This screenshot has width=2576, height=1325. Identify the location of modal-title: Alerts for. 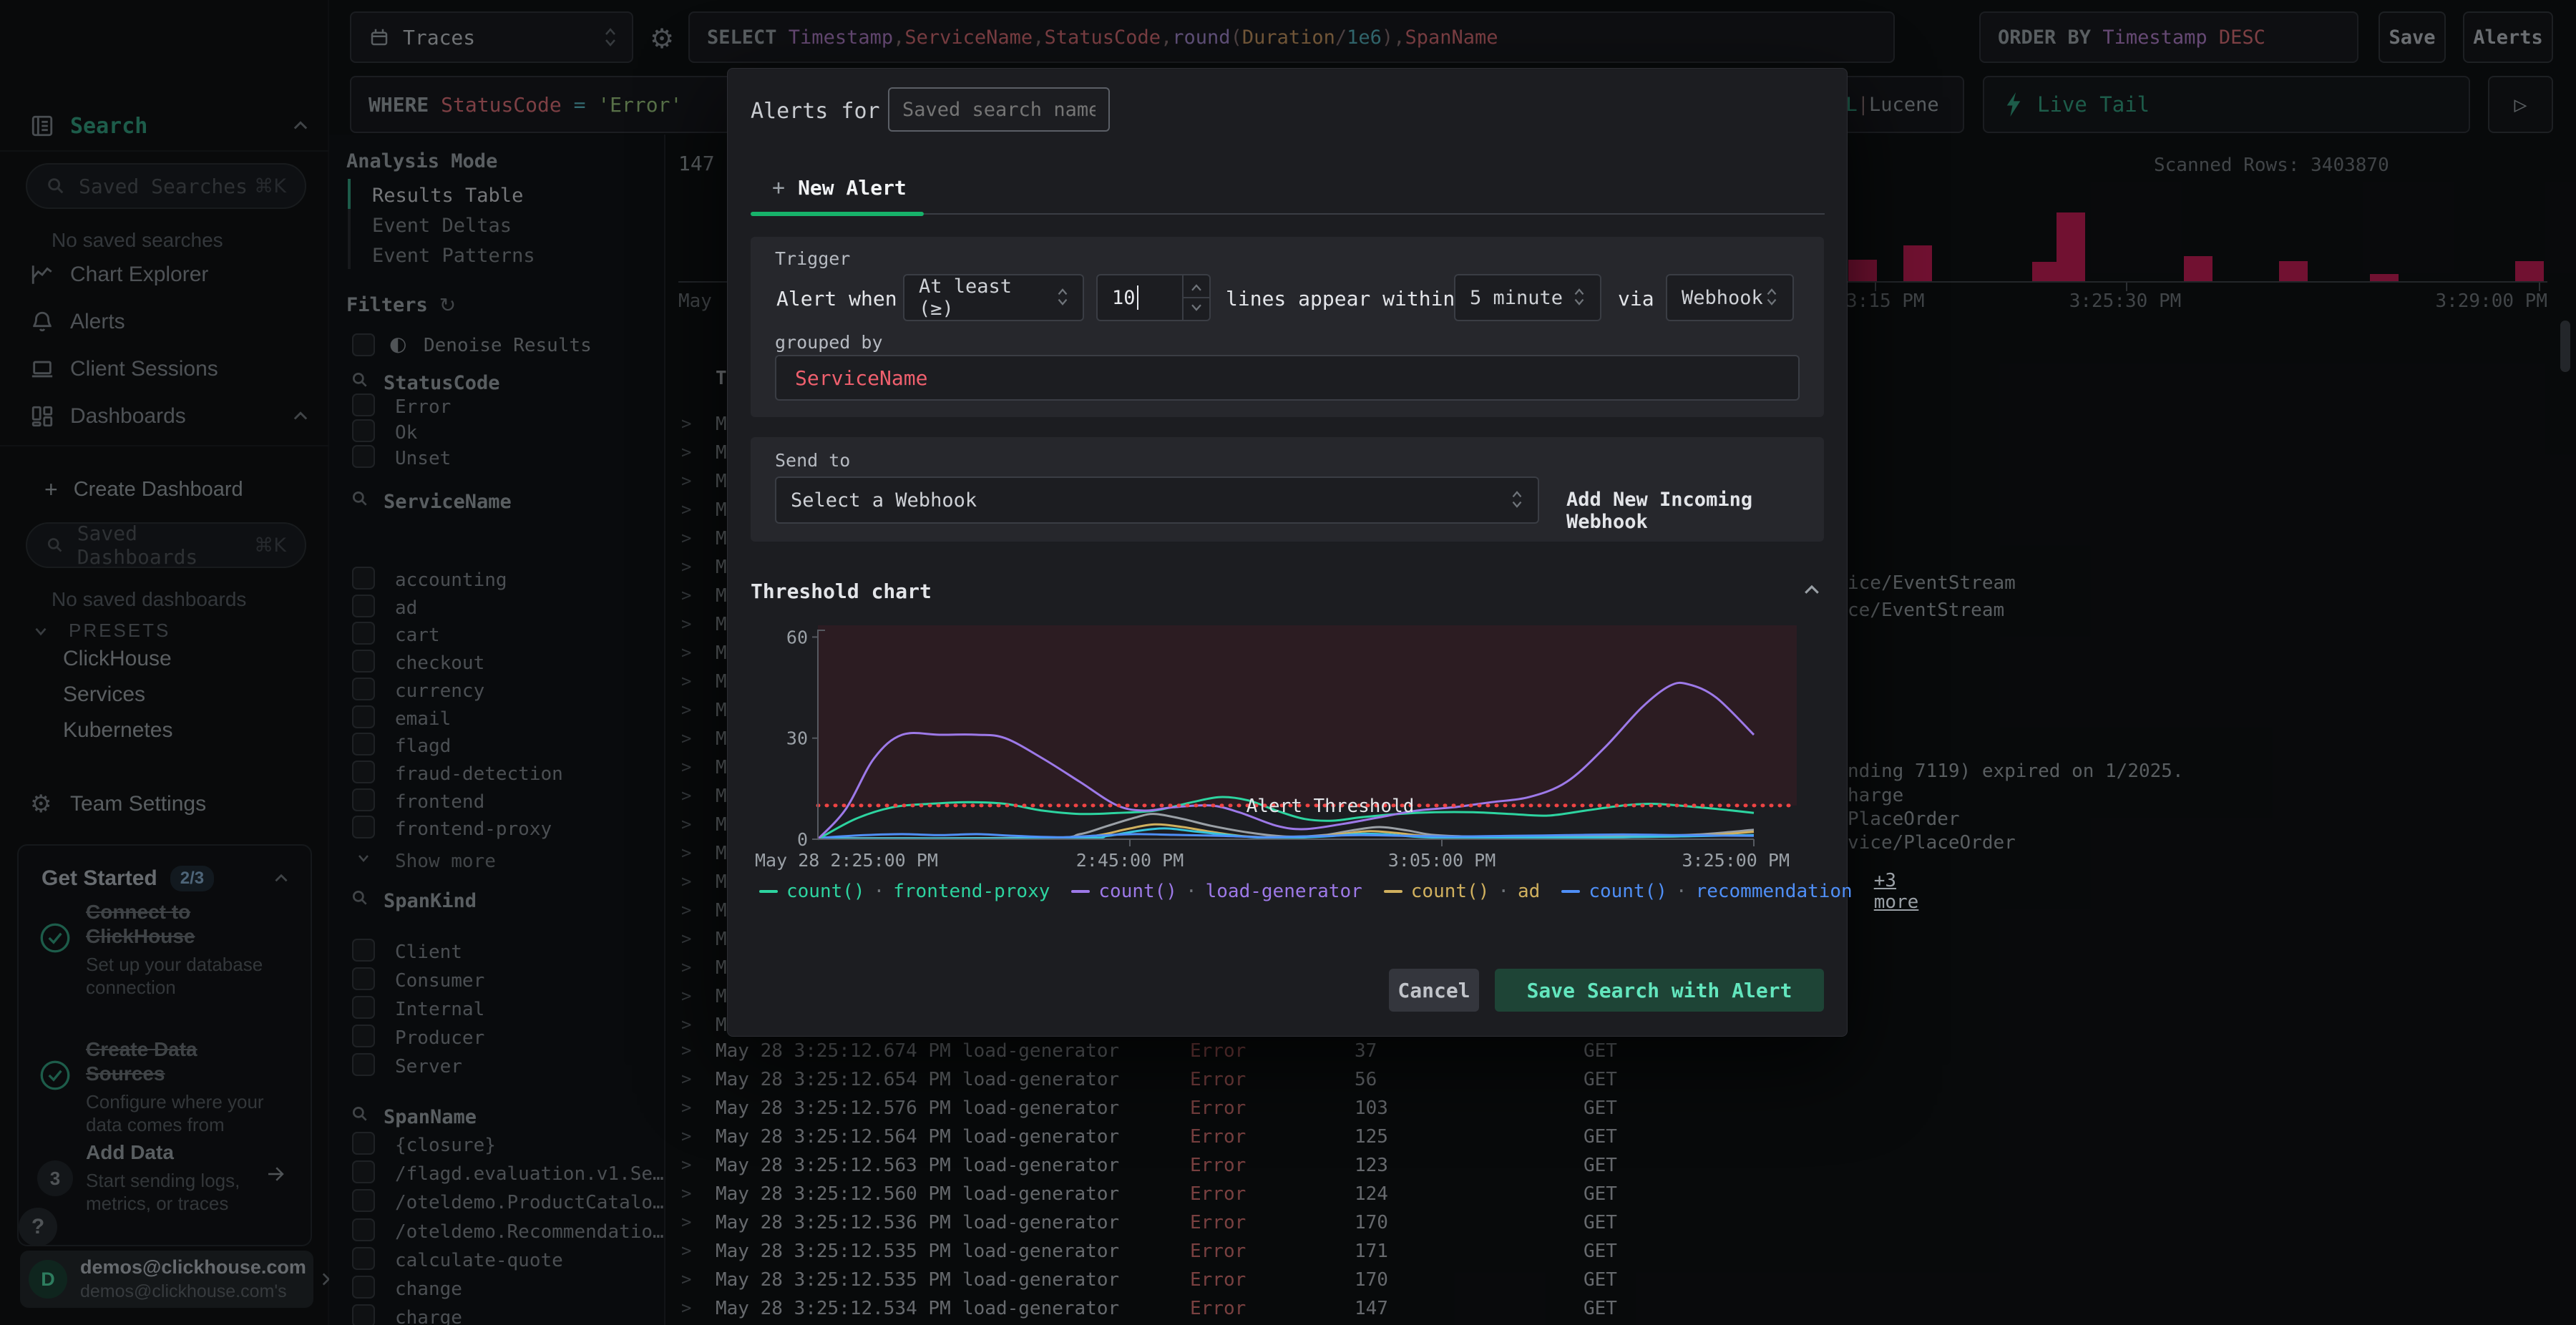
(815, 111).